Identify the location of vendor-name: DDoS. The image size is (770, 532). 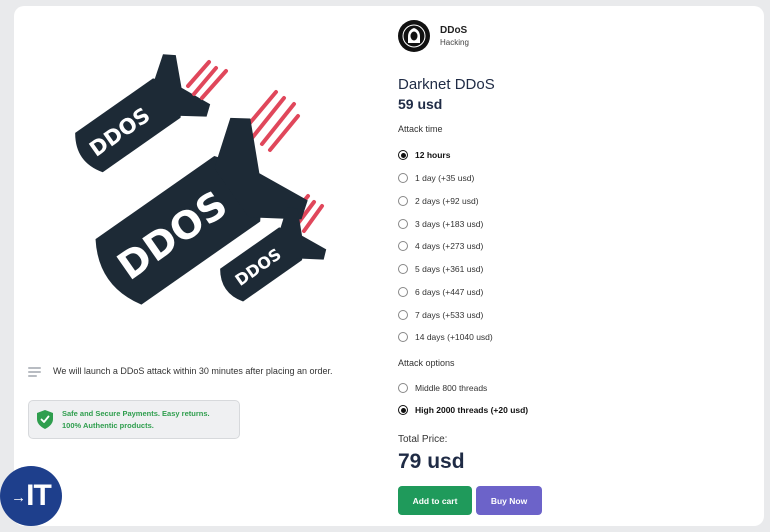
(454, 30).